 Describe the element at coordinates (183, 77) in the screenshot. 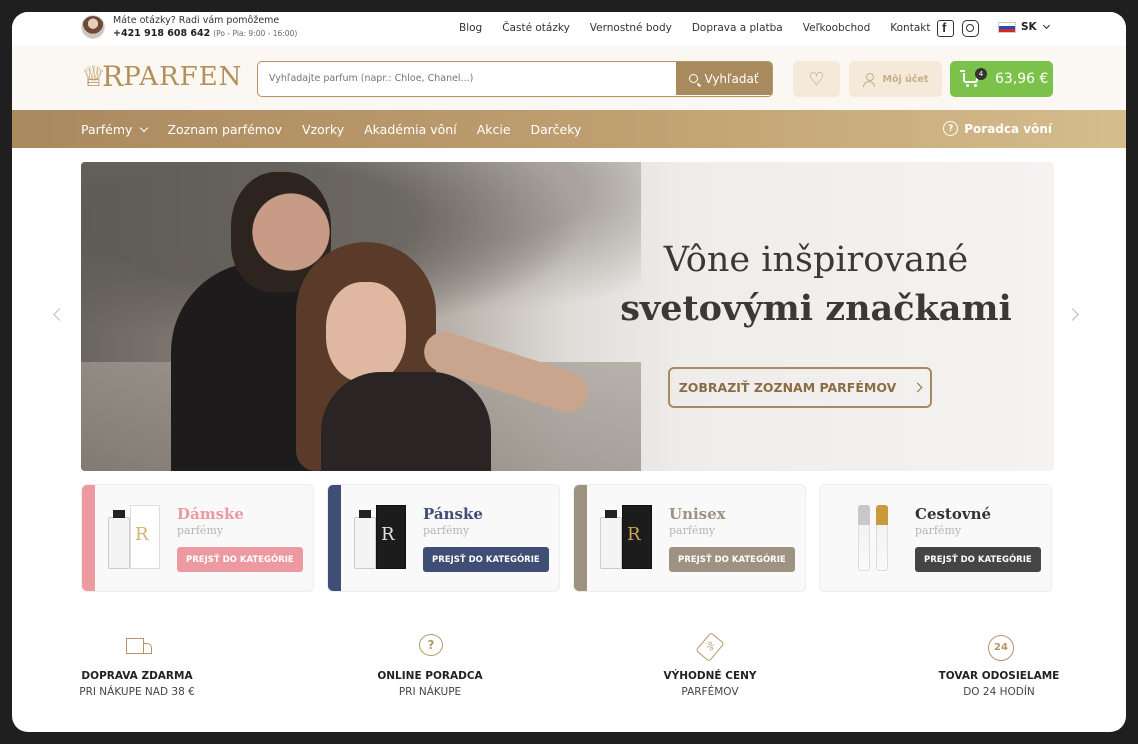

I see `logo-text: PARFEN` at that location.